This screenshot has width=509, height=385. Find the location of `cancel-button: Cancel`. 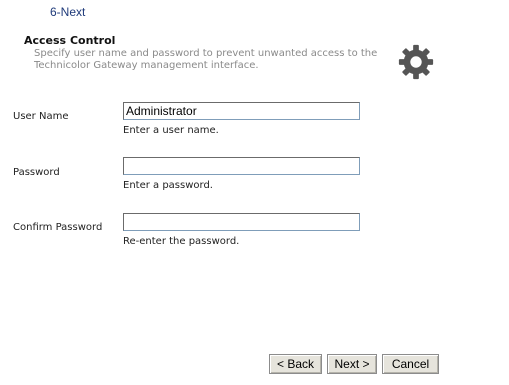

cancel-button: Cancel is located at coordinates (410, 364).